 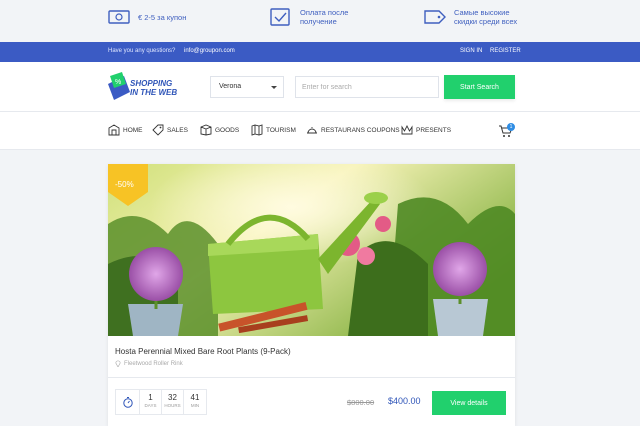 I want to click on nav-item-restaurans-coupons: RESTAURANS COUPONS, so click(x=353, y=130).